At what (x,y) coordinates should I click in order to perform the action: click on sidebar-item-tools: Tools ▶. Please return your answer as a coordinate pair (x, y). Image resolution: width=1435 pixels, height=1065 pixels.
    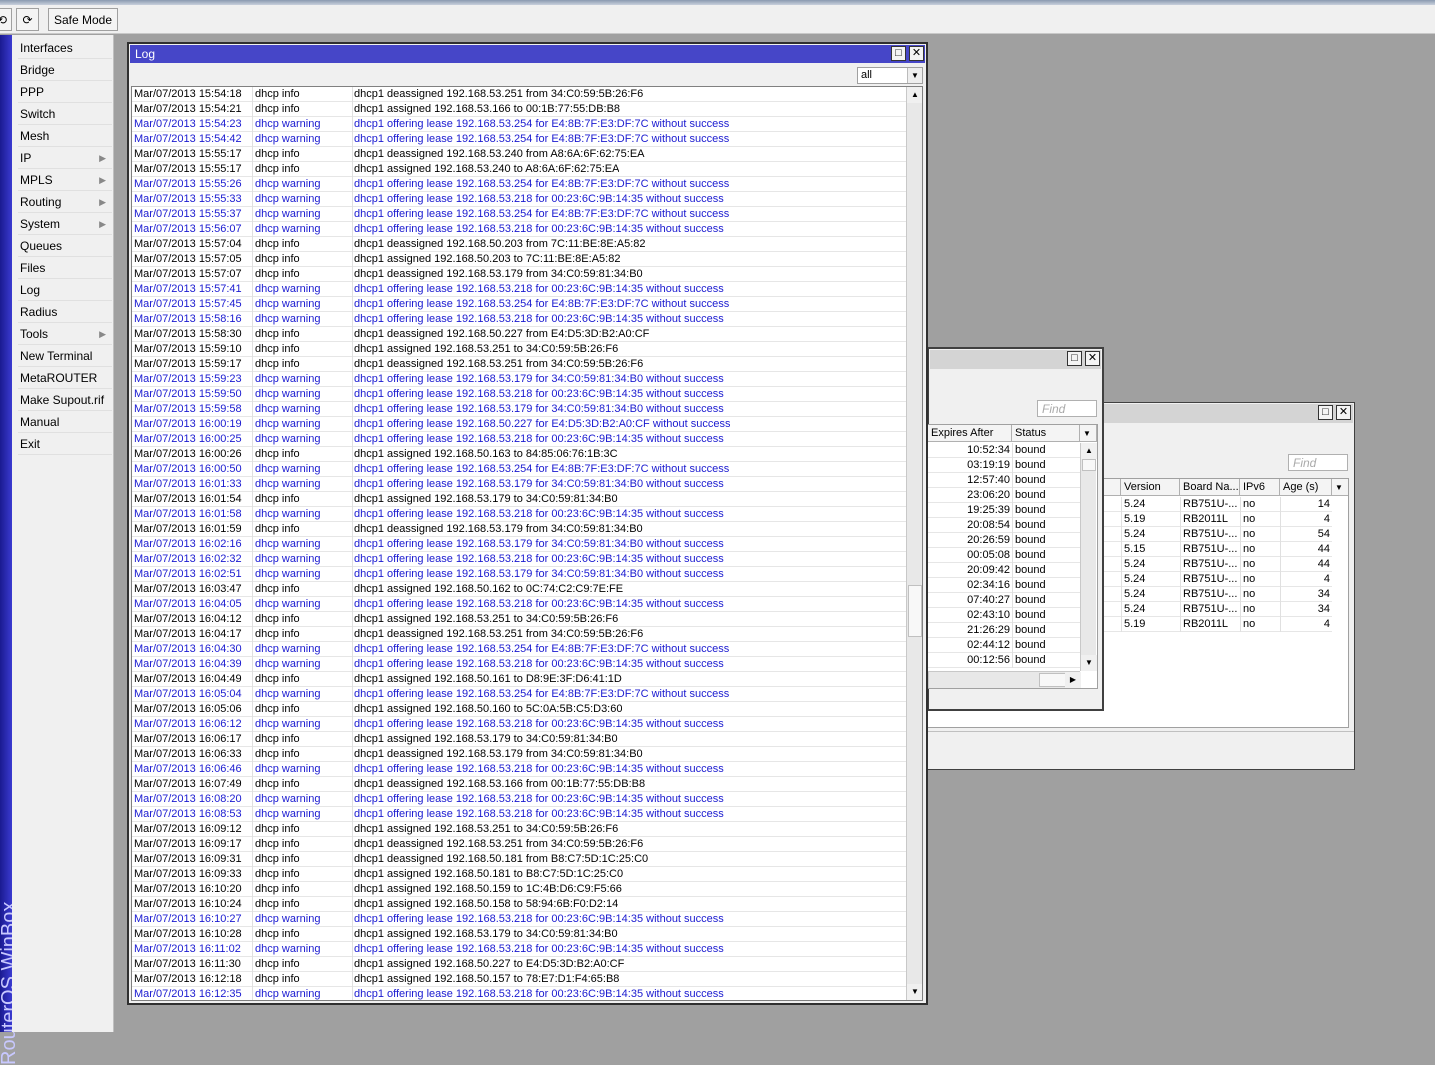
    Looking at the image, I should click on (65, 334).